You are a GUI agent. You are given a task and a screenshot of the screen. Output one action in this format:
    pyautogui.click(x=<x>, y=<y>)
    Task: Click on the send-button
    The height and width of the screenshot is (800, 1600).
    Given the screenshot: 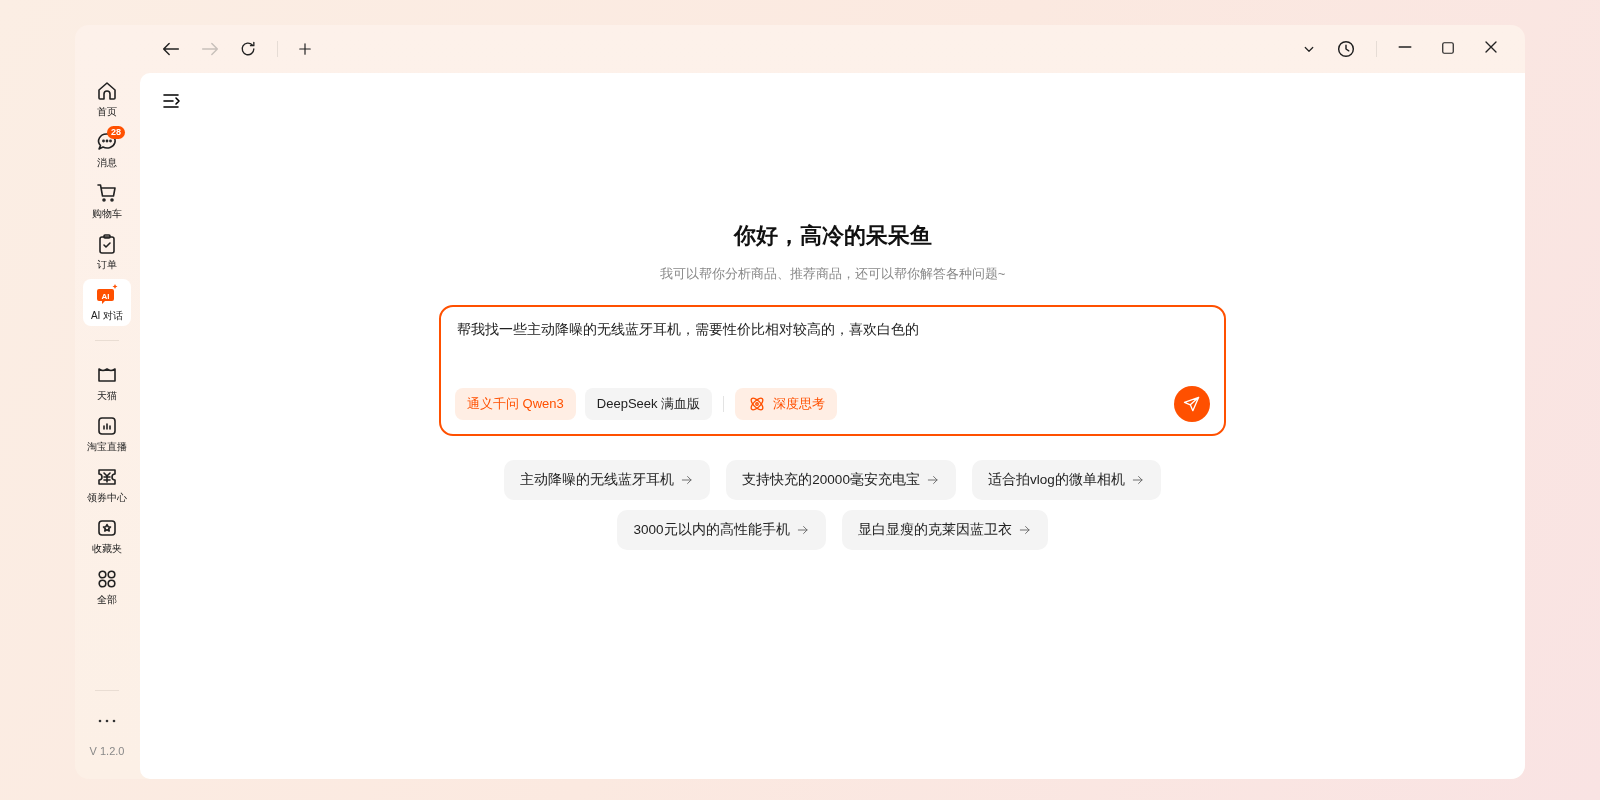 What is the action you would take?
    pyautogui.click(x=1192, y=404)
    